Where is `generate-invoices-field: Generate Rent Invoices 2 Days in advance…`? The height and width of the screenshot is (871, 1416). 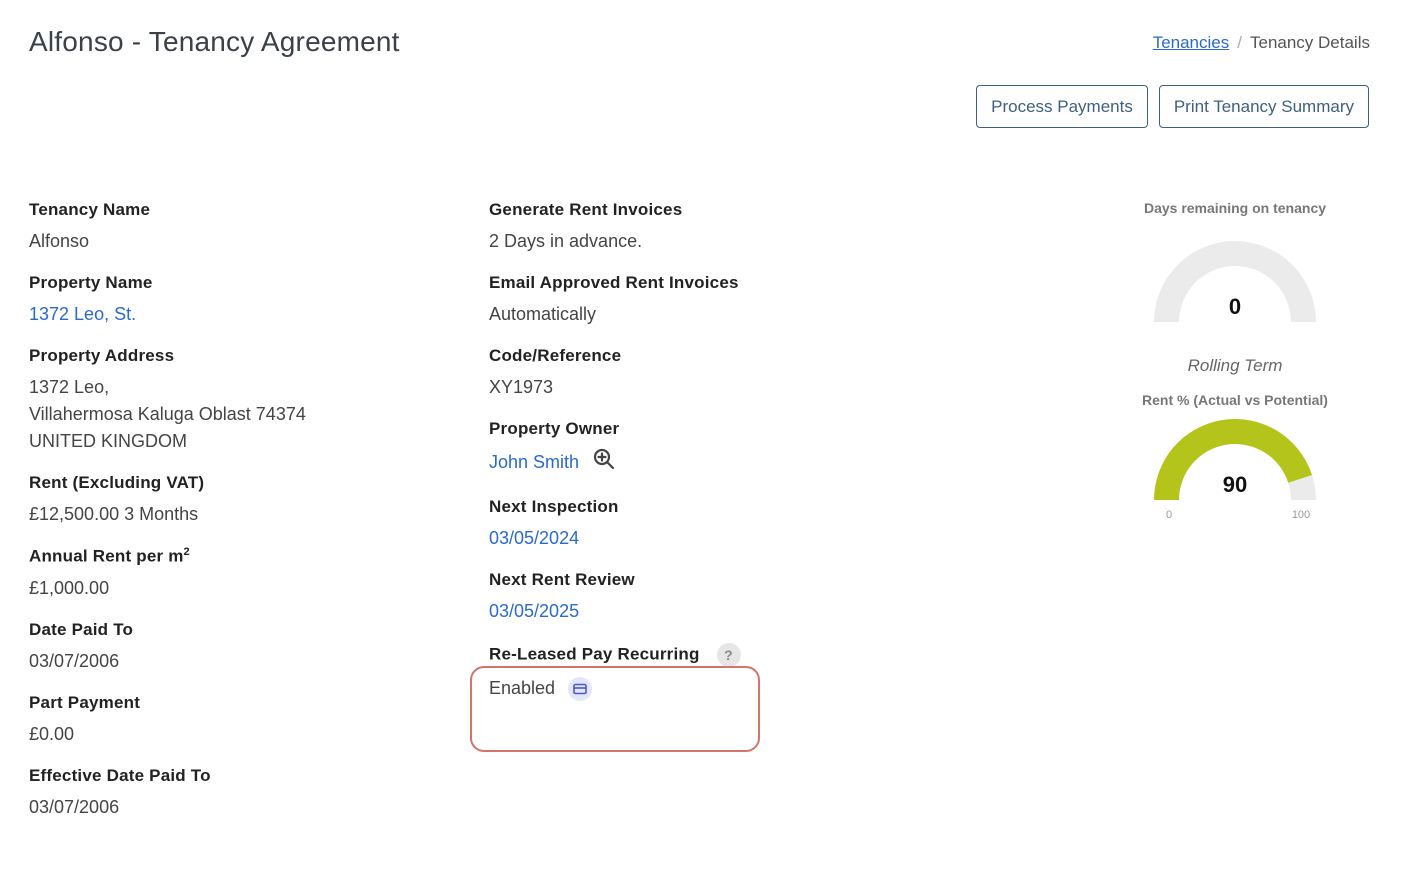
generate-invoices-field: Generate Rent Invoices 2 Days in advance… is located at coordinates (699, 227).